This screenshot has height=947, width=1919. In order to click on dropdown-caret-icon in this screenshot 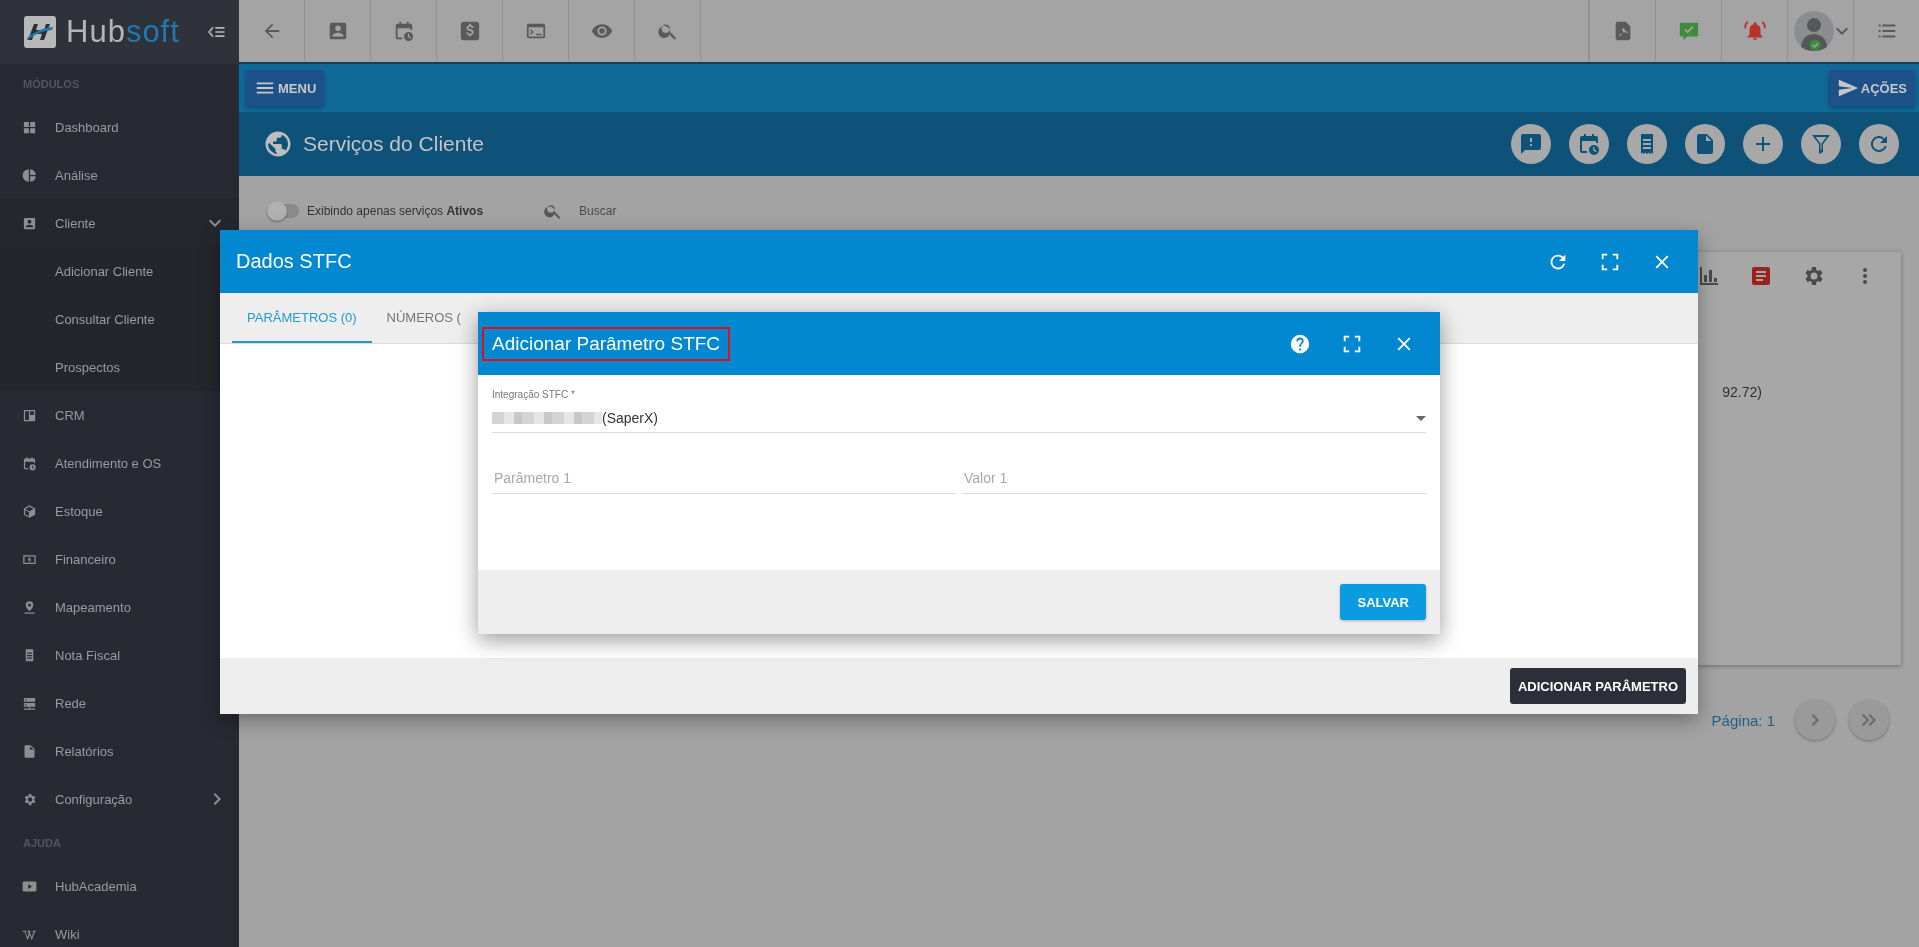, I will do `click(1421, 418)`.